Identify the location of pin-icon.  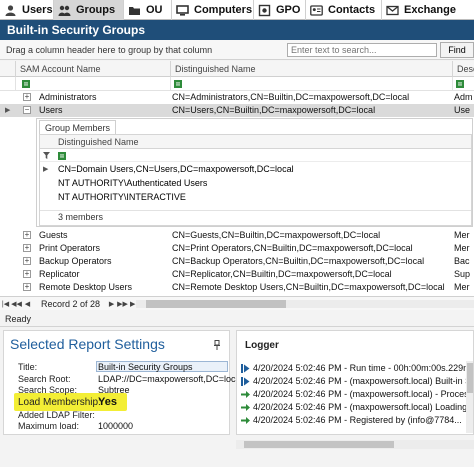
(217, 345).